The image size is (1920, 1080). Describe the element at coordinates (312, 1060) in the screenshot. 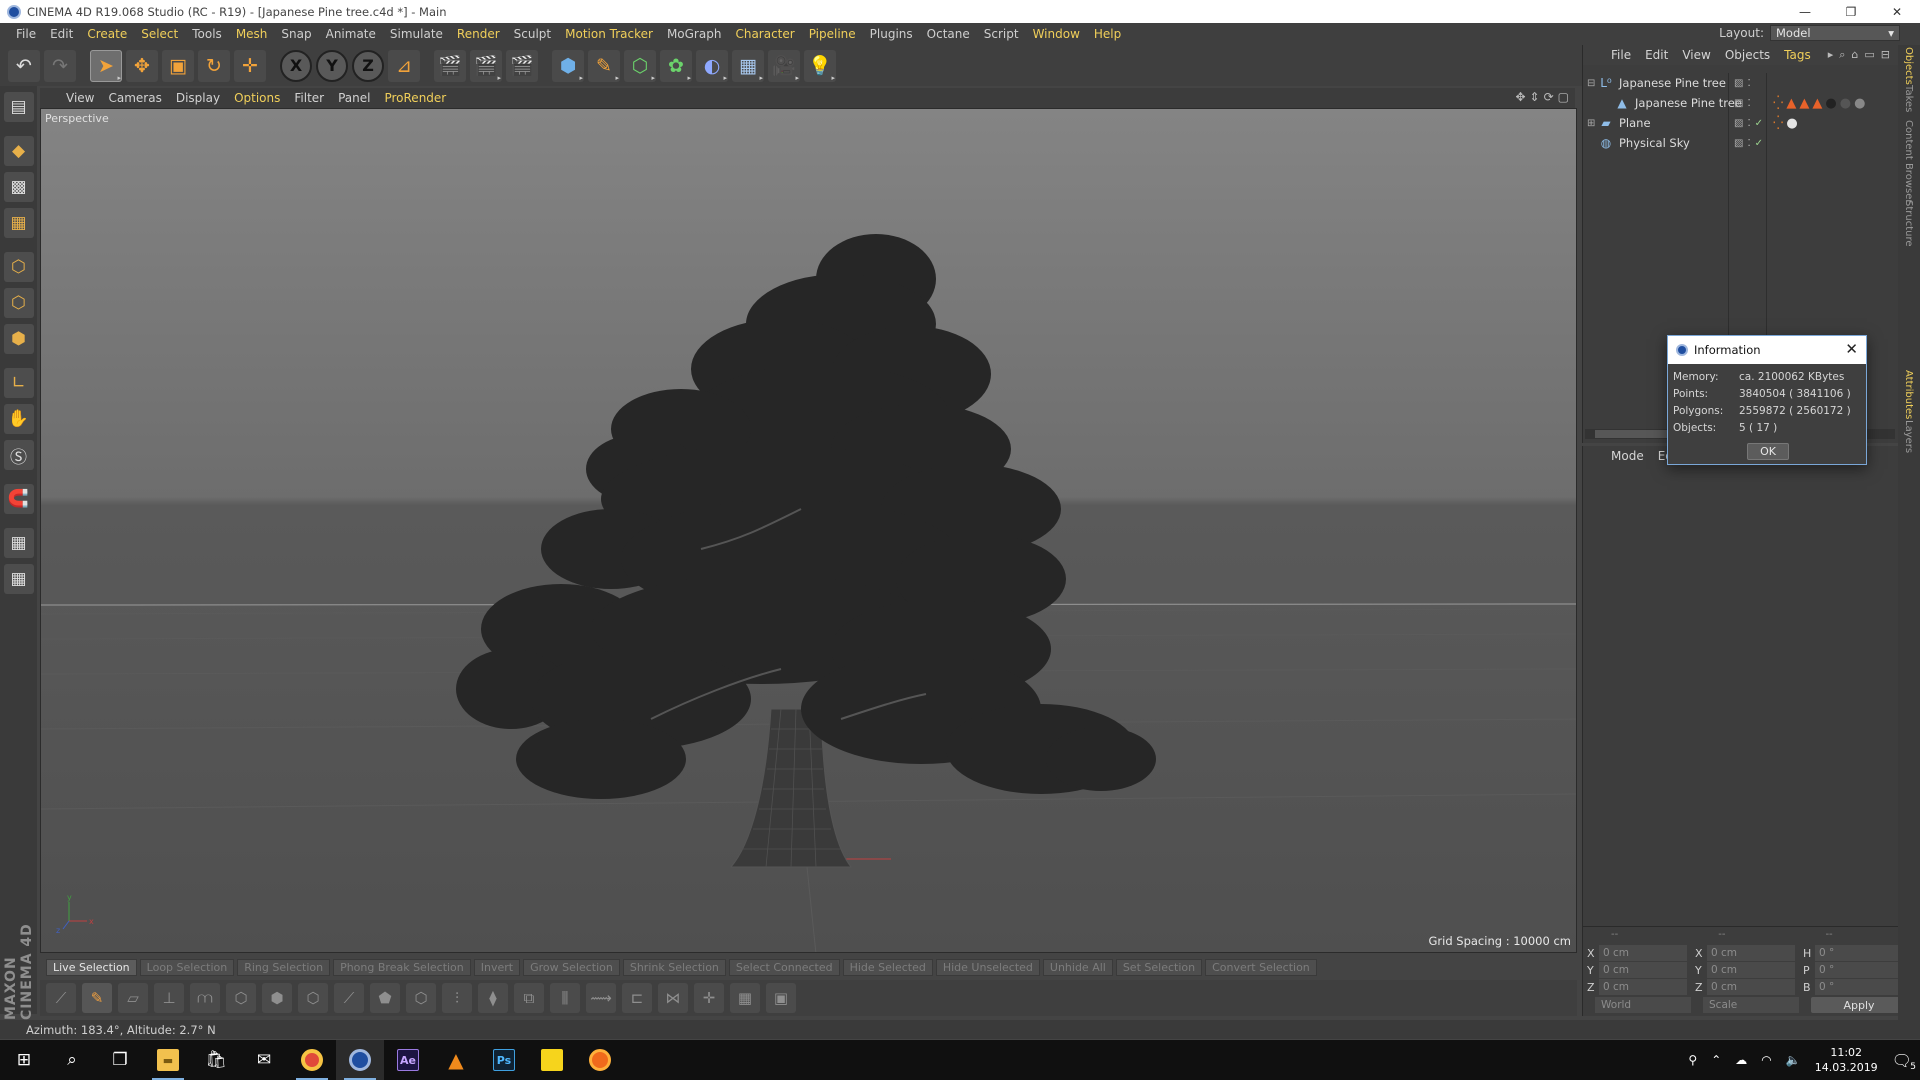

I see `chrome-icon` at that location.